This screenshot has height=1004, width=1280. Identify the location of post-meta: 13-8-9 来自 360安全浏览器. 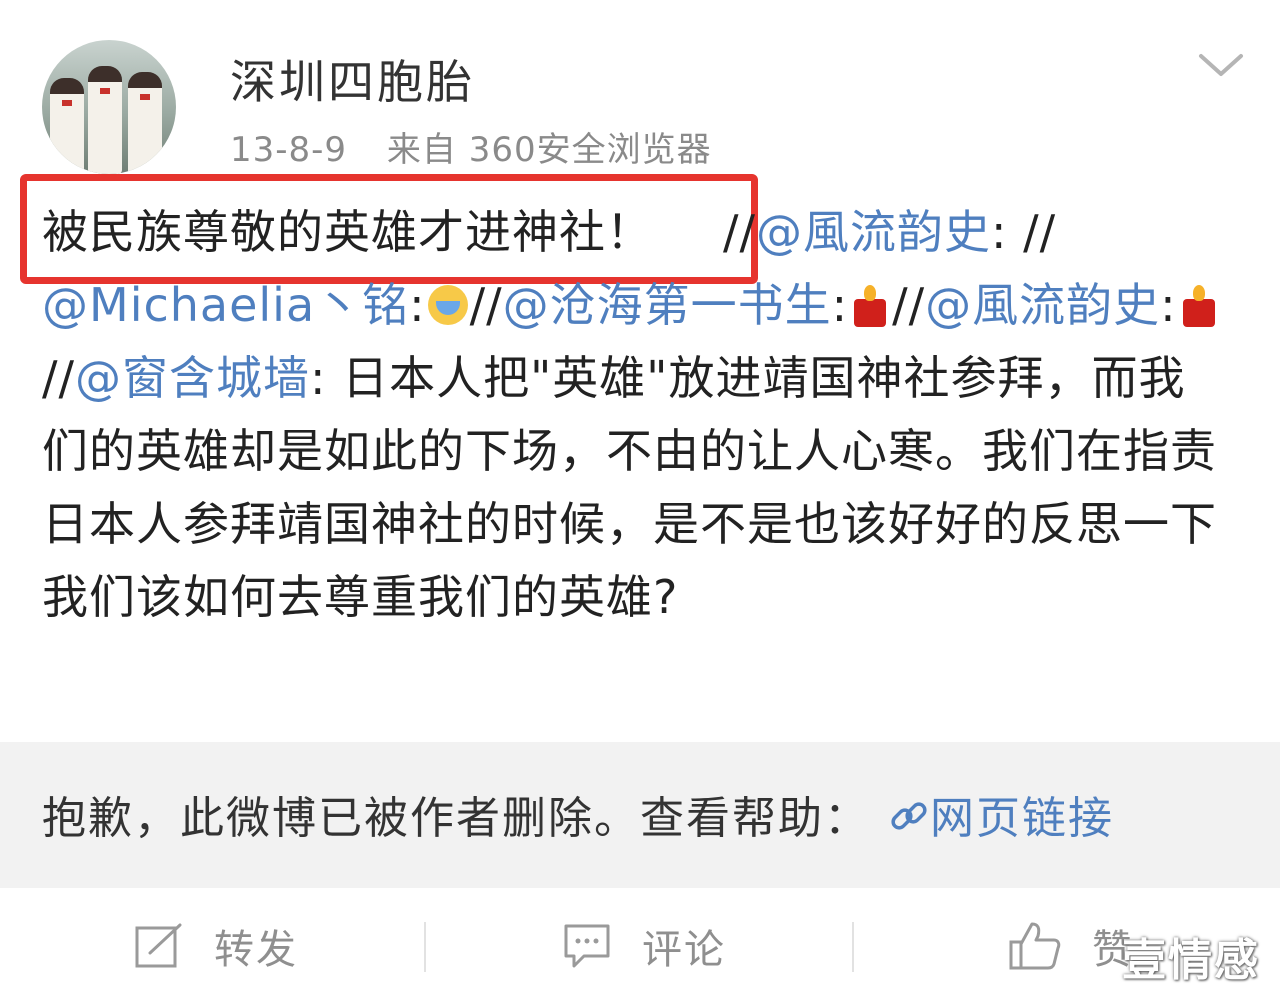
(471, 146).